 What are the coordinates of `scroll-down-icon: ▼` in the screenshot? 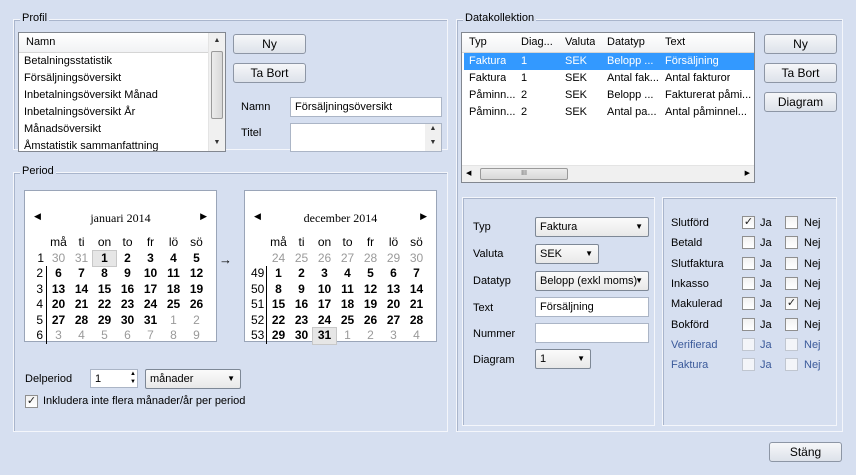 It's located at (433, 143).